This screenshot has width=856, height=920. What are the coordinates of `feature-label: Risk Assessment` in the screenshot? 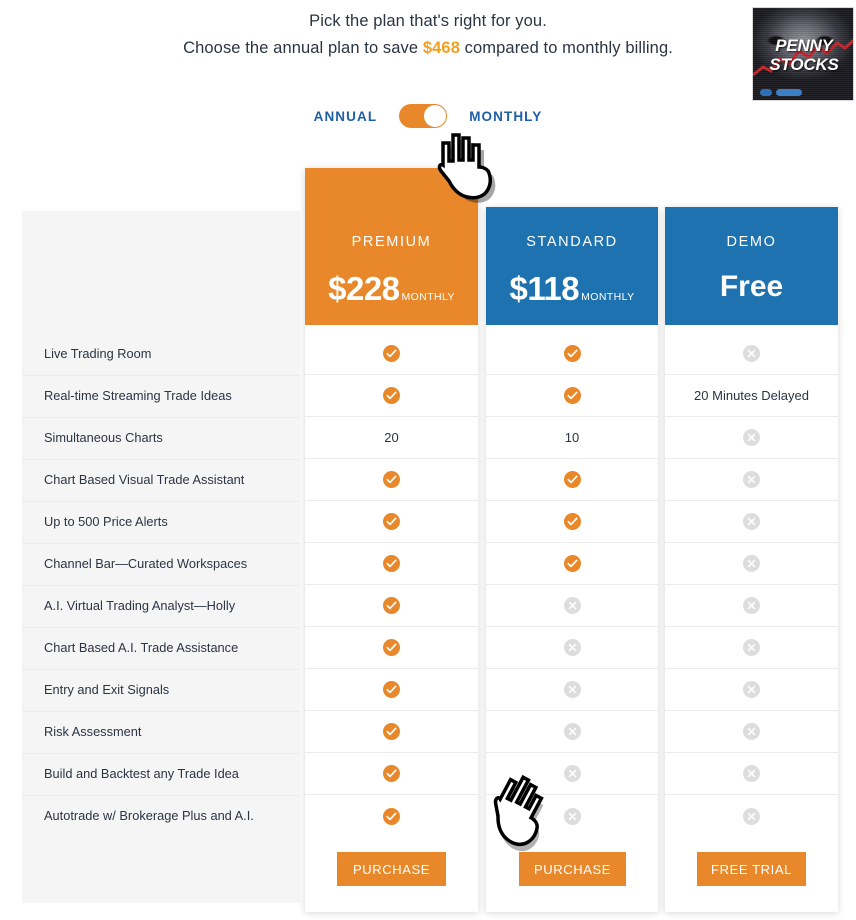 It's located at (93, 731).